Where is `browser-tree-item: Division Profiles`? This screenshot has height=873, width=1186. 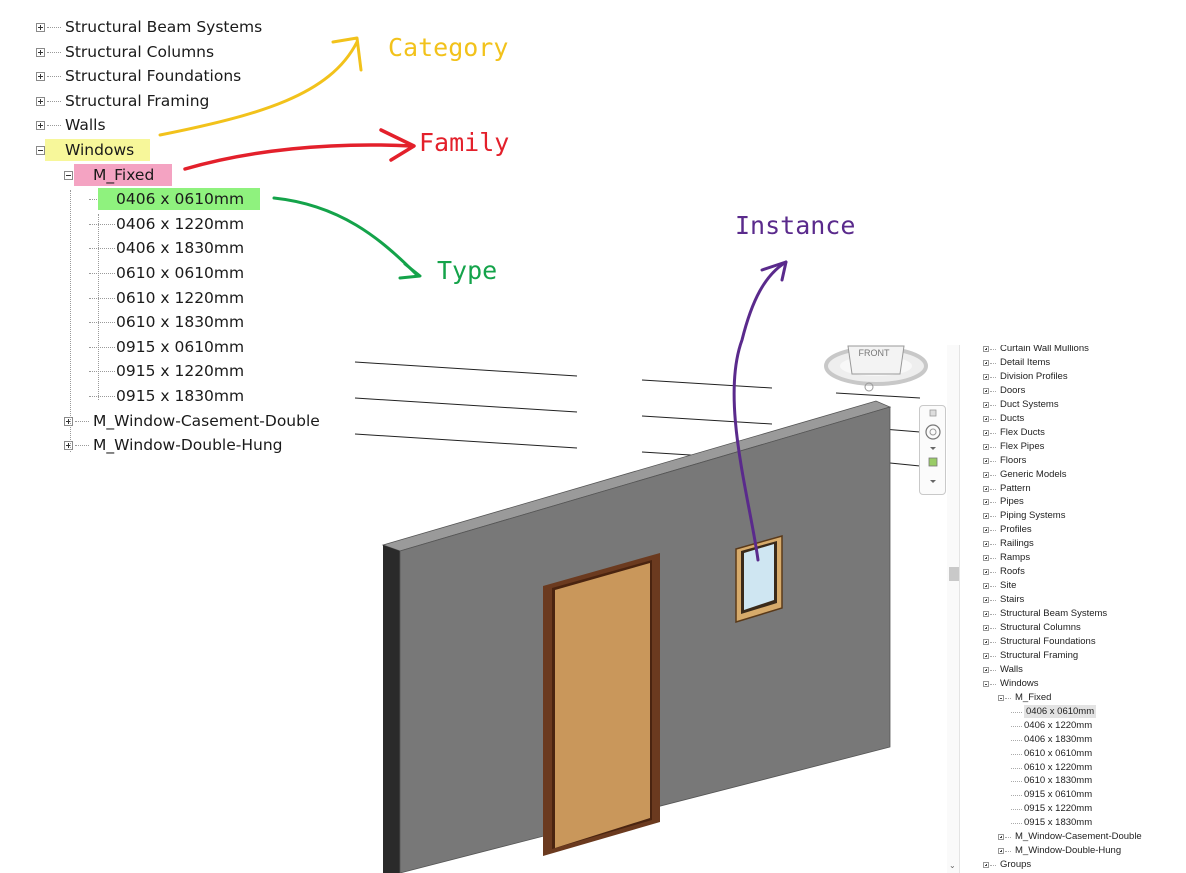 browser-tree-item: Division Profiles is located at coordinates (1034, 376).